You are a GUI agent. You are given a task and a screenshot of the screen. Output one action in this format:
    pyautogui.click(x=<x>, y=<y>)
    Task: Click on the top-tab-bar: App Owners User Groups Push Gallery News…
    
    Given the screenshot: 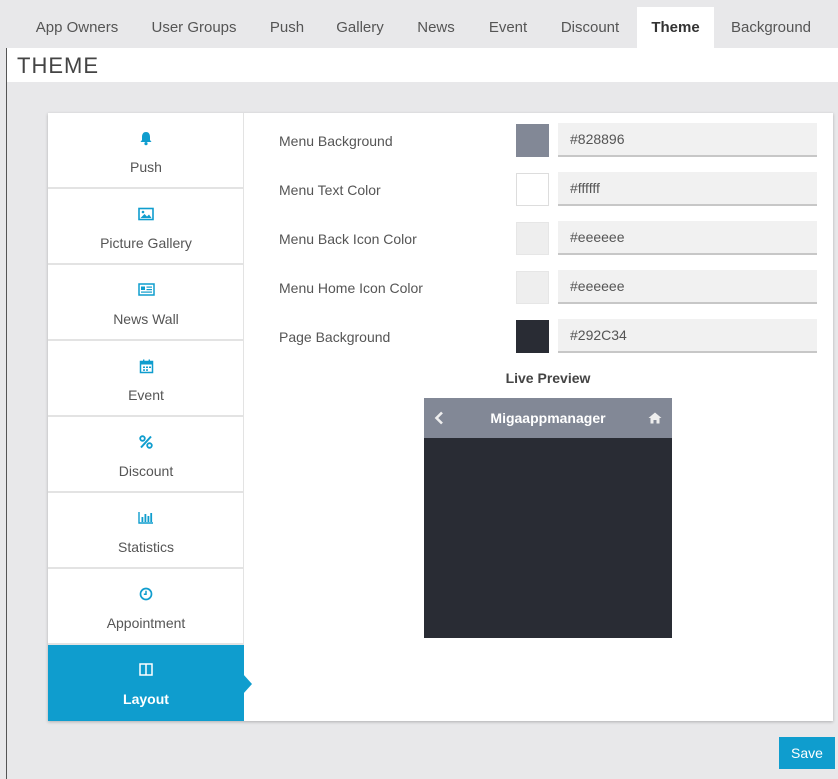 What is the action you would take?
    pyautogui.click(x=419, y=24)
    